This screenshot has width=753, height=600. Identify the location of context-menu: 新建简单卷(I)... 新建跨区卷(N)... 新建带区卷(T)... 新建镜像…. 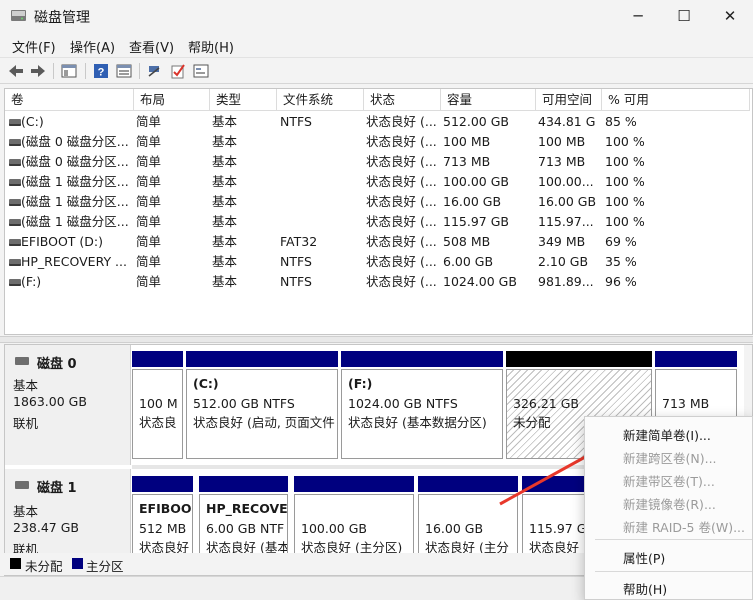
(668, 508).